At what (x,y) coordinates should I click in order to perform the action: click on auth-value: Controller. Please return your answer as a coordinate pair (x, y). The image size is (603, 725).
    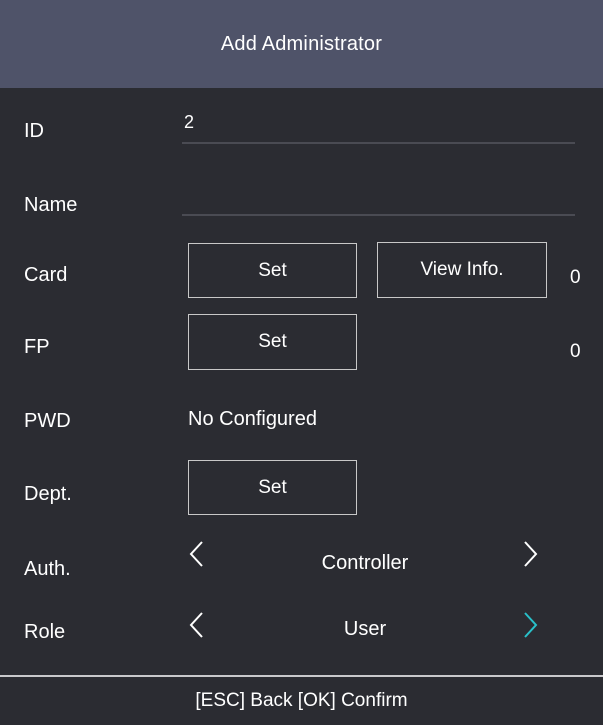
    Looking at the image, I should click on (365, 563).